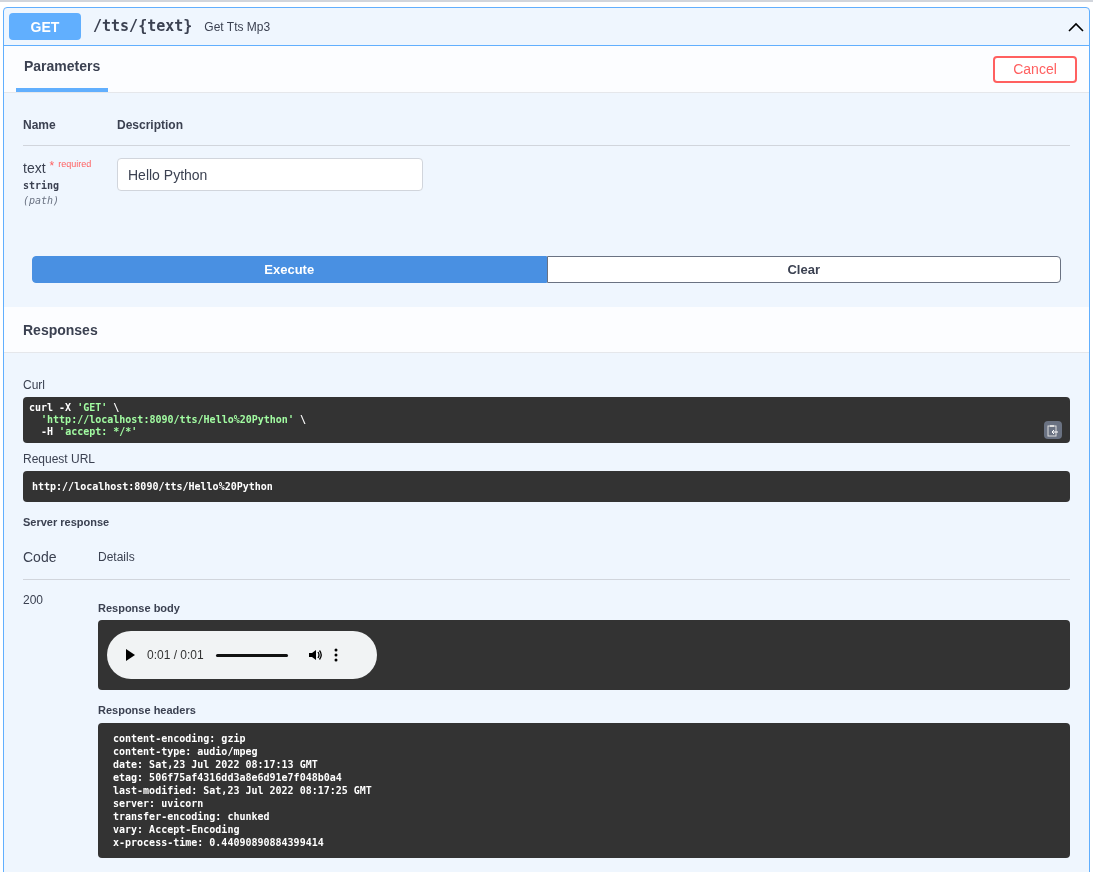 This screenshot has width=1093, height=872. What do you see at coordinates (180, 738) in the screenshot?
I see `header-line: content-encoding: gzip` at bounding box center [180, 738].